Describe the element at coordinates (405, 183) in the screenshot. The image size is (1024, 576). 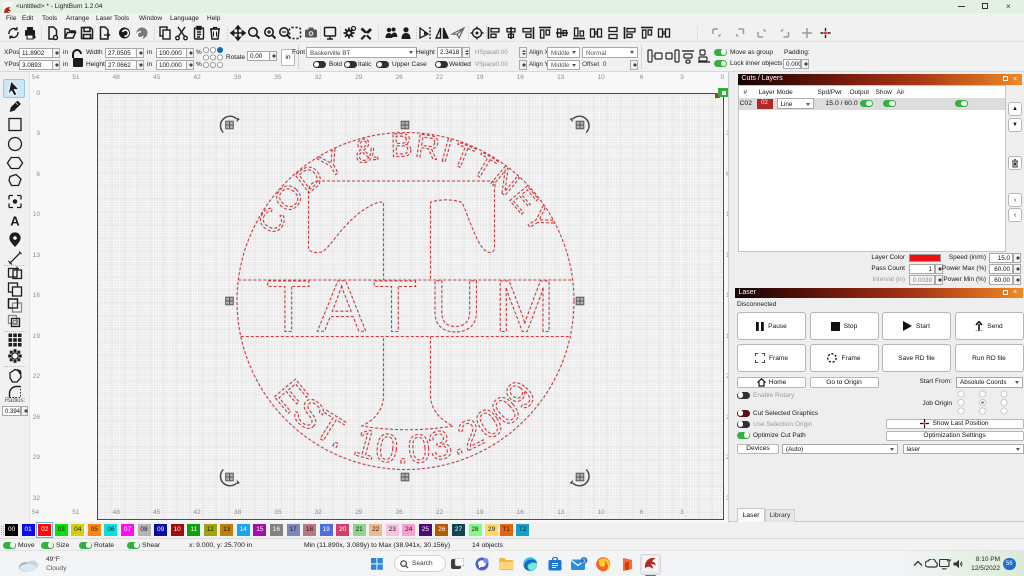
I see `svg-text: CODY & BRITTNEY` at that location.